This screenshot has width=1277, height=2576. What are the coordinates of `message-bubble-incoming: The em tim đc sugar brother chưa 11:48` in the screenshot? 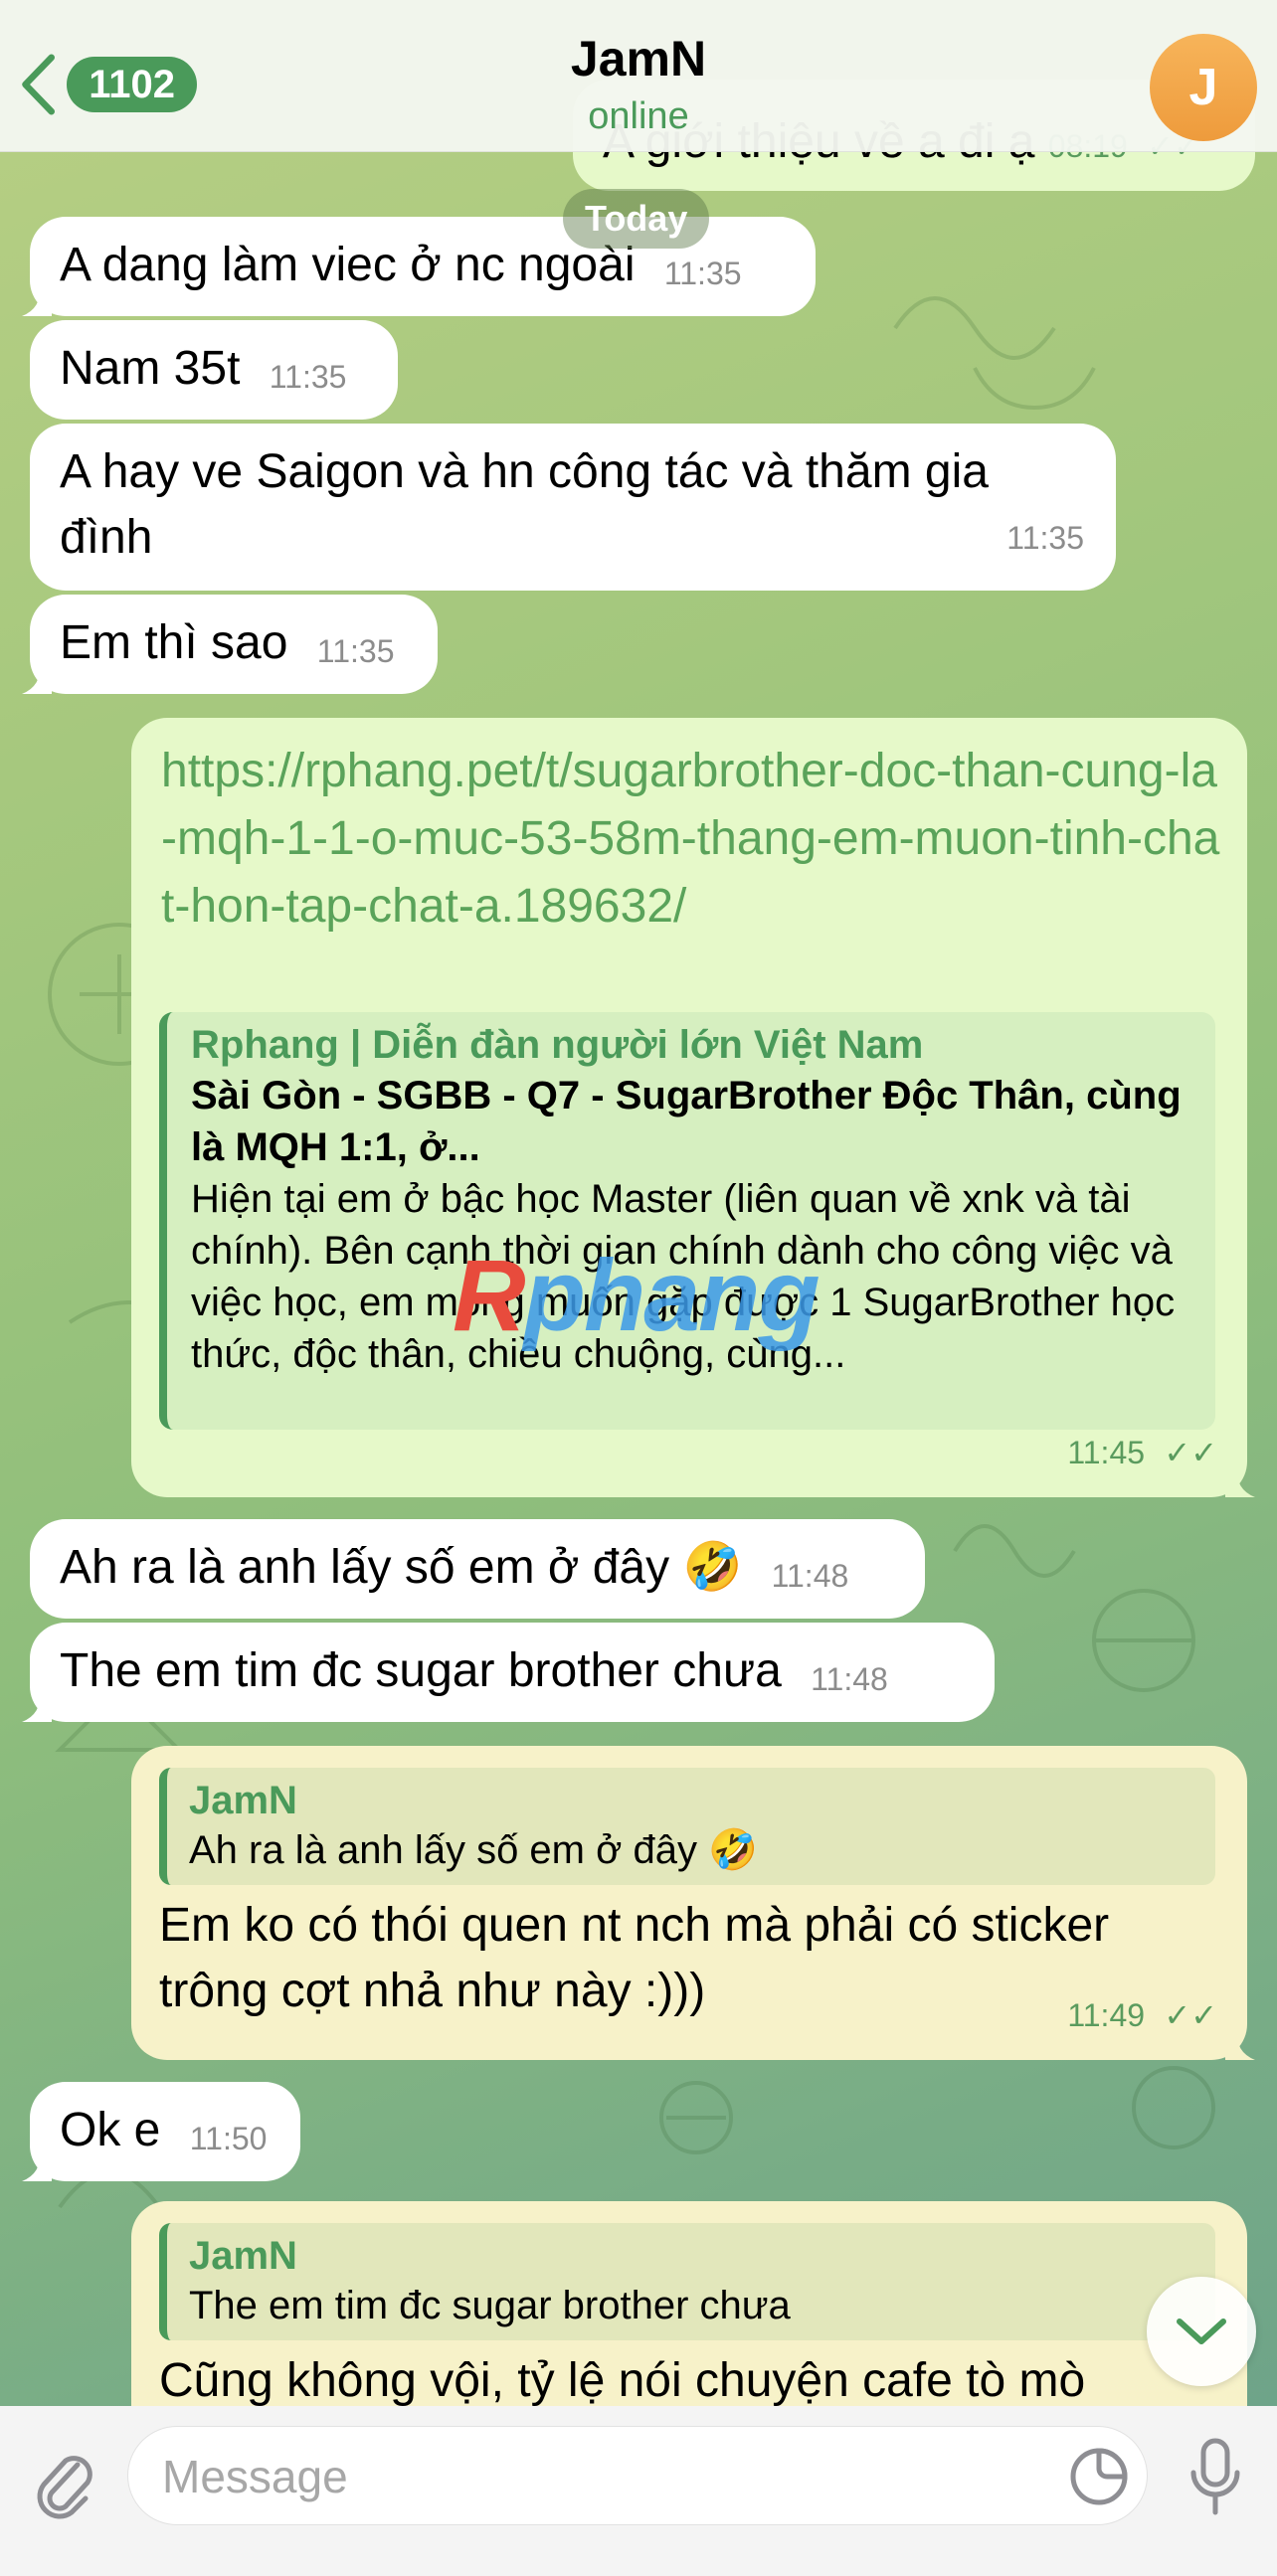 It's located at (509, 1672).